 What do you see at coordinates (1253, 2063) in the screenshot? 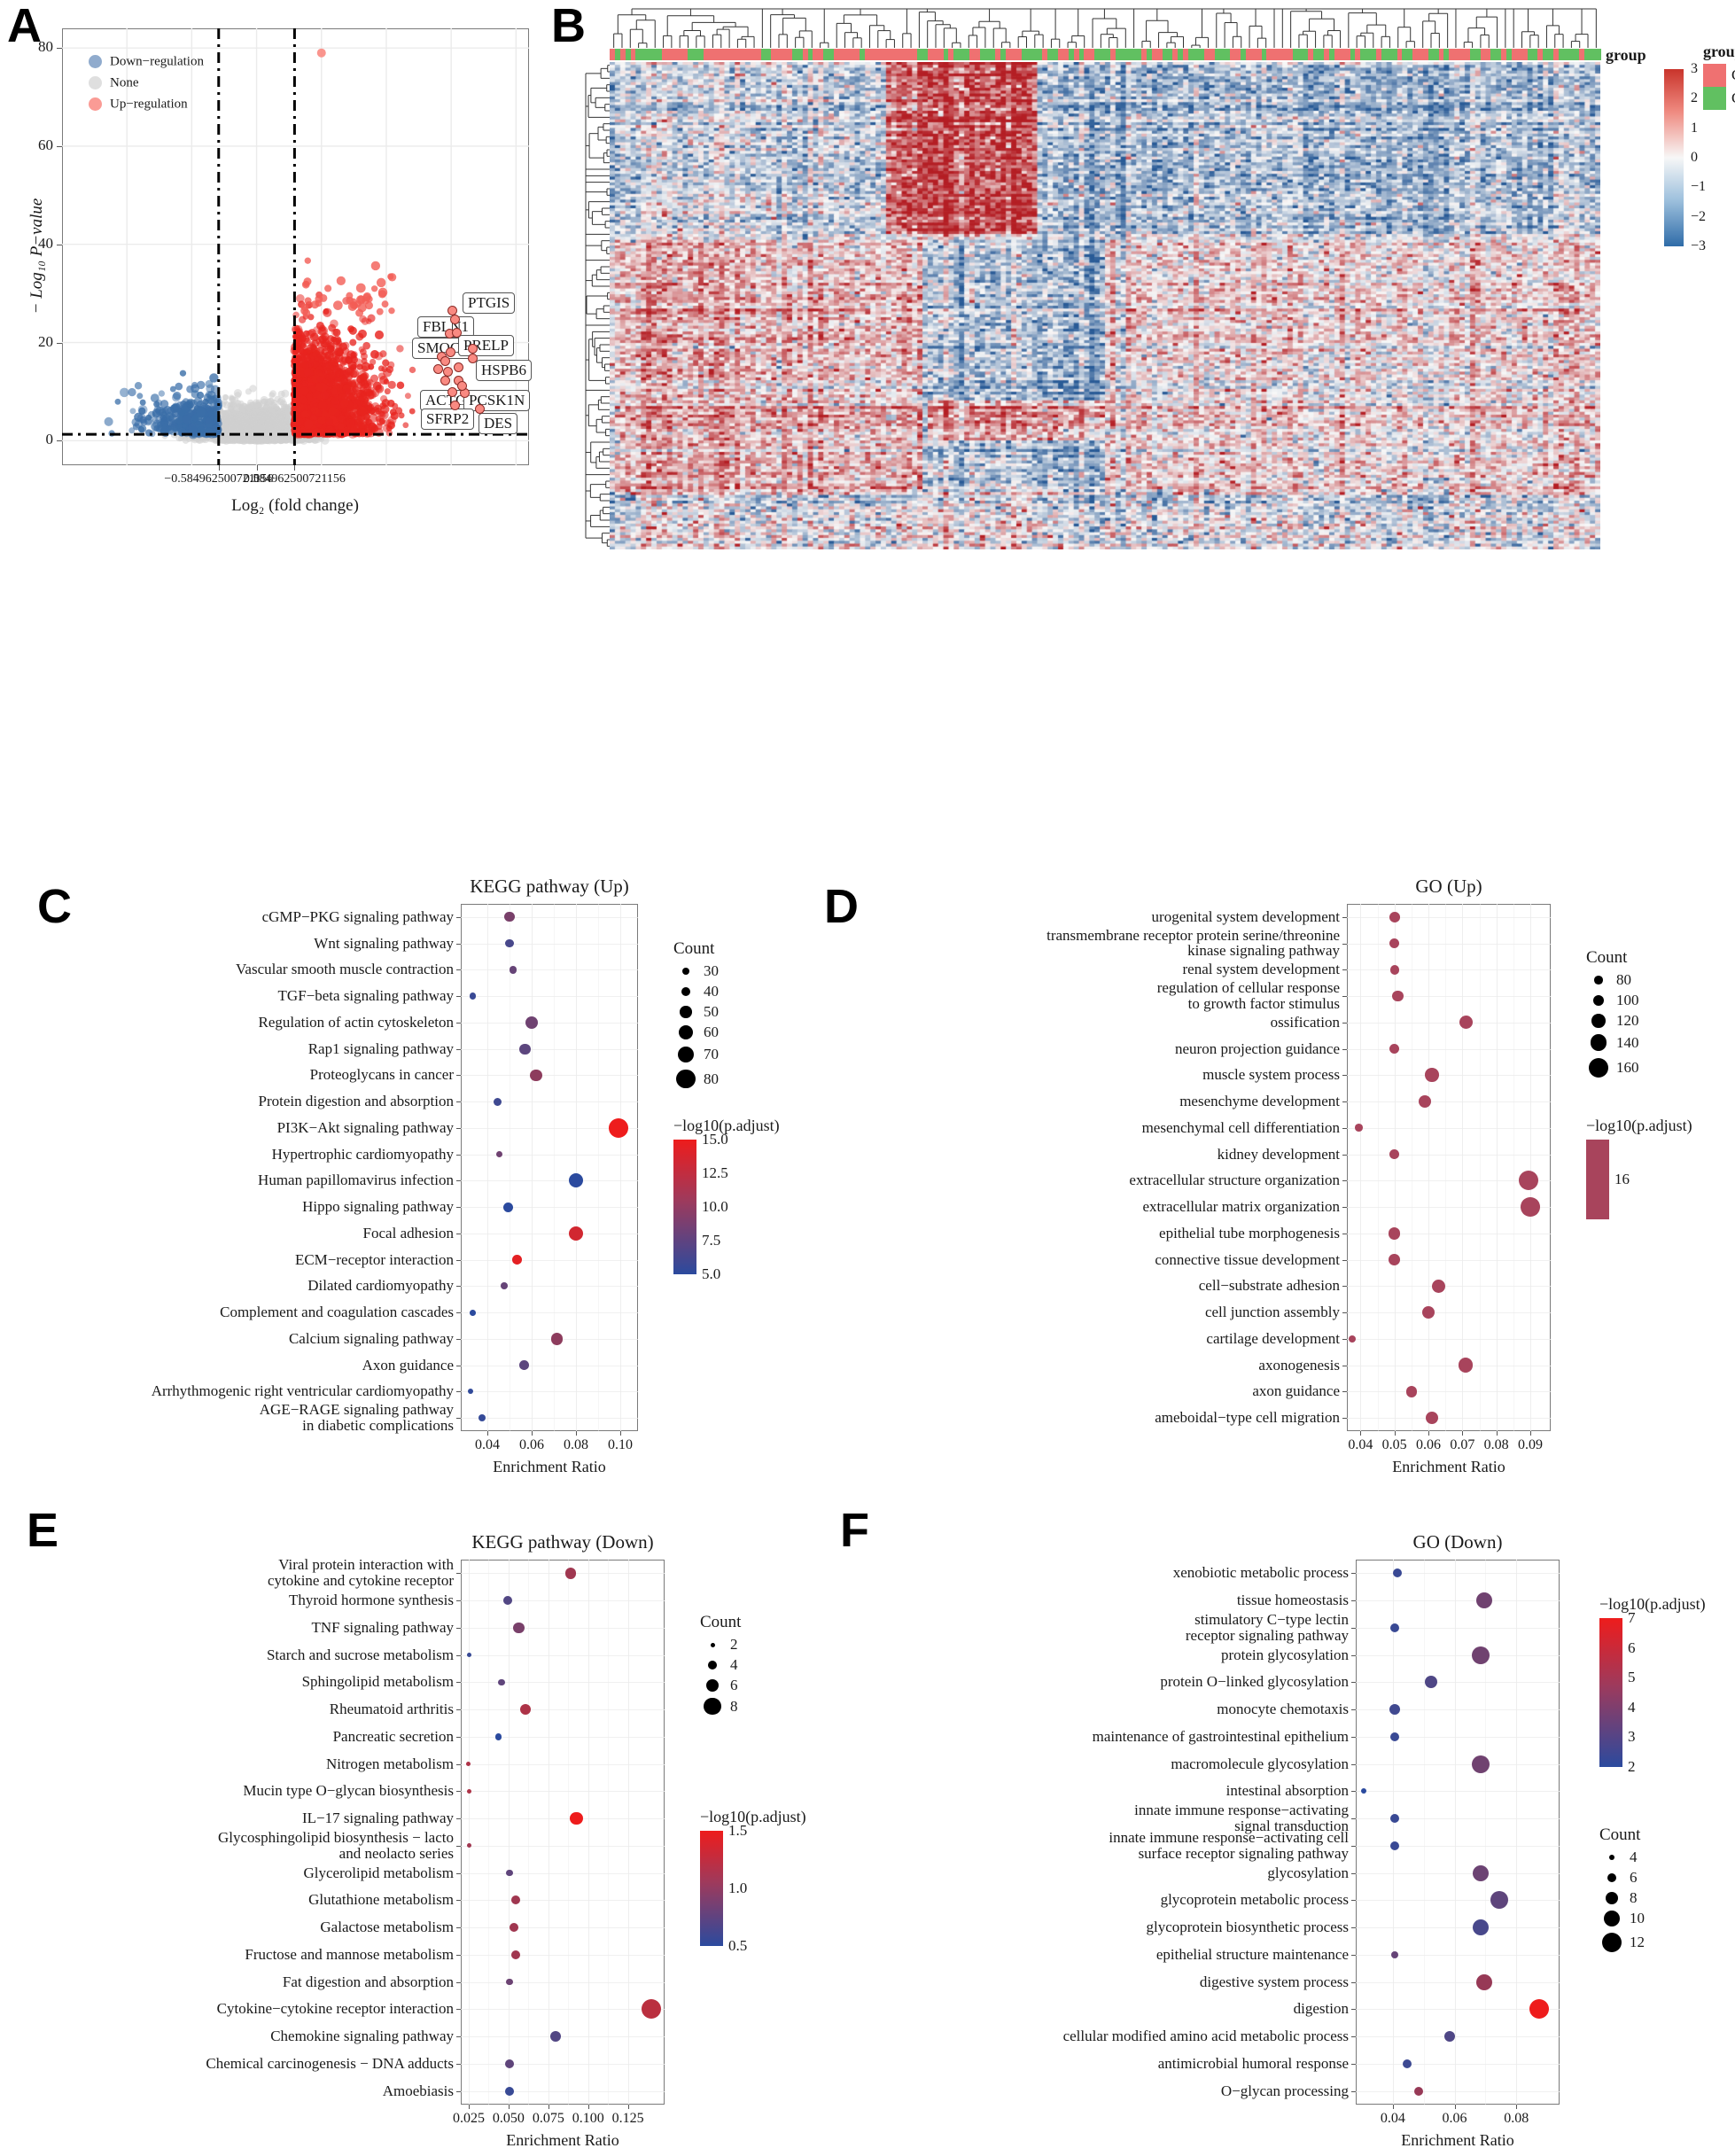
I see `category-label: antimicrobial humoral response` at bounding box center [1253, 2063].